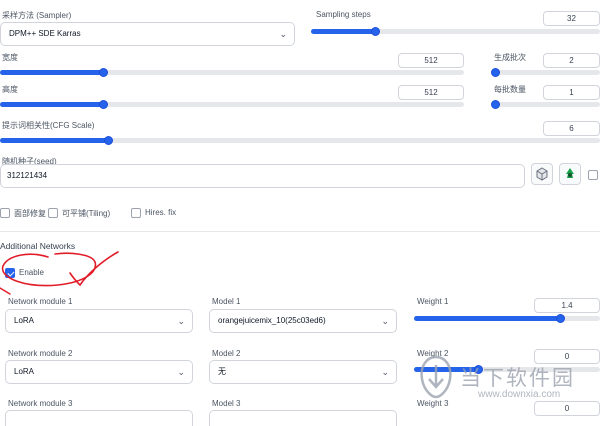 Image resolution: width=600 pixels, height=426 pixels. Describe the element at coordinates (226, 403) in the screenshot. I see `model-3-label: Model 3` at that location.